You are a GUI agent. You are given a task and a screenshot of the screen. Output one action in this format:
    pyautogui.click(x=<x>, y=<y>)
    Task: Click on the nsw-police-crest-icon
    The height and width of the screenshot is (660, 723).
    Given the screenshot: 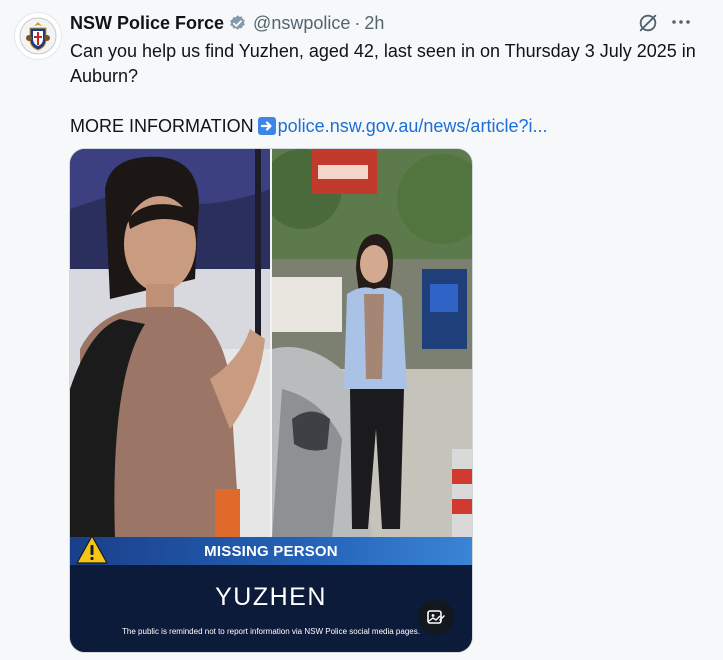 What is the action you would take?
    pyautogui.click(x=38, y=36)
    